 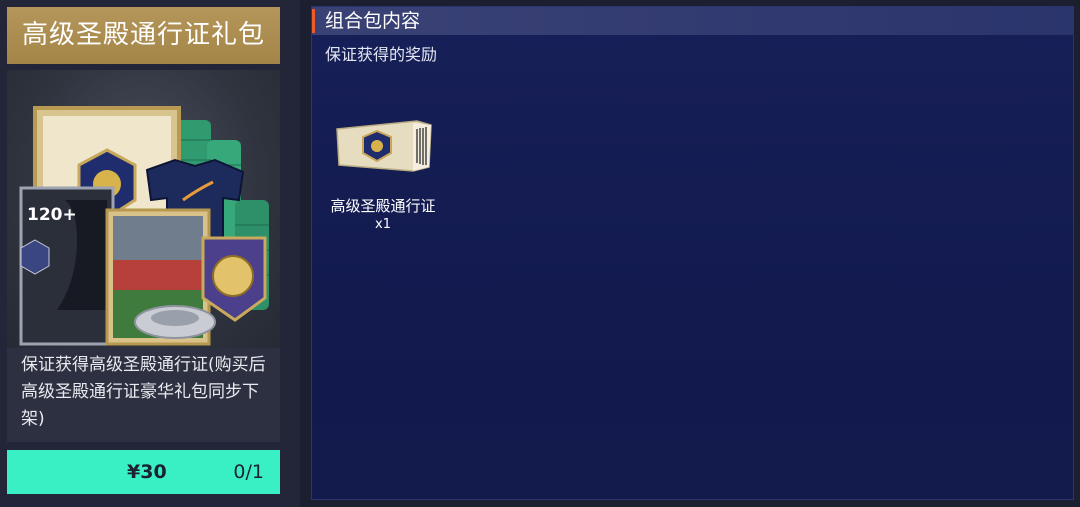 I want to click on player-card-icon: 120+, so click(x=67, y=266).